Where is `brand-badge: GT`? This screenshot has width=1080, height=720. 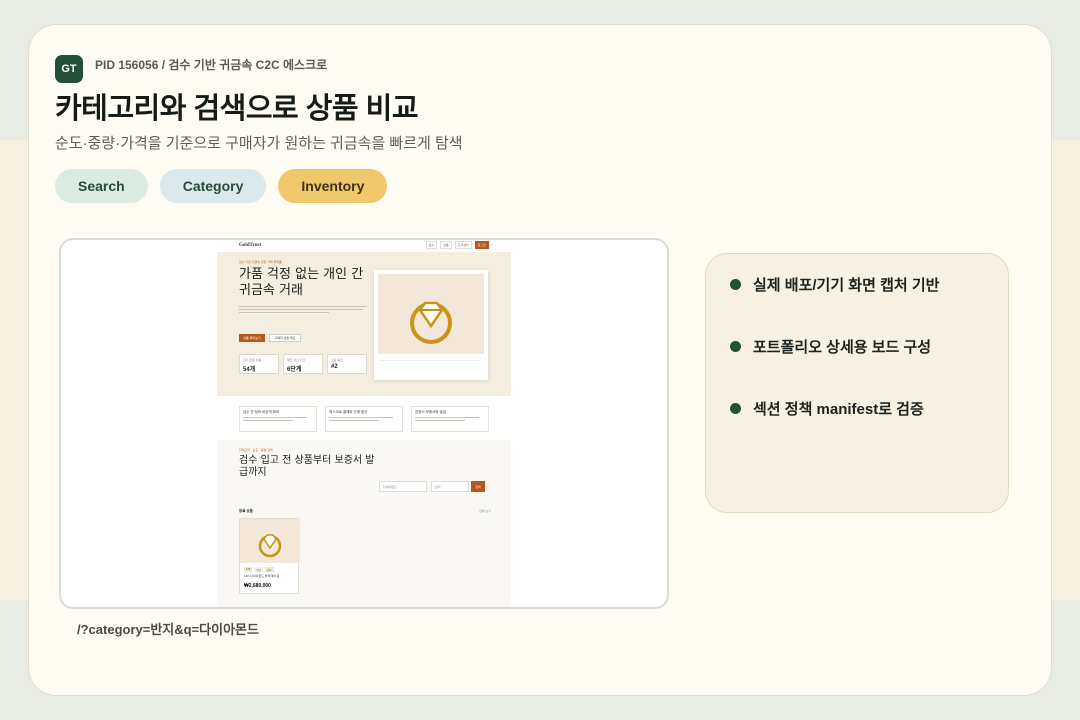
brand-badge: GT is located at coordinates (69, 69).